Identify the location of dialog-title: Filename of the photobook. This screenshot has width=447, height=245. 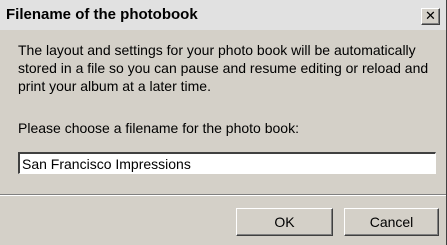
(102, 14).